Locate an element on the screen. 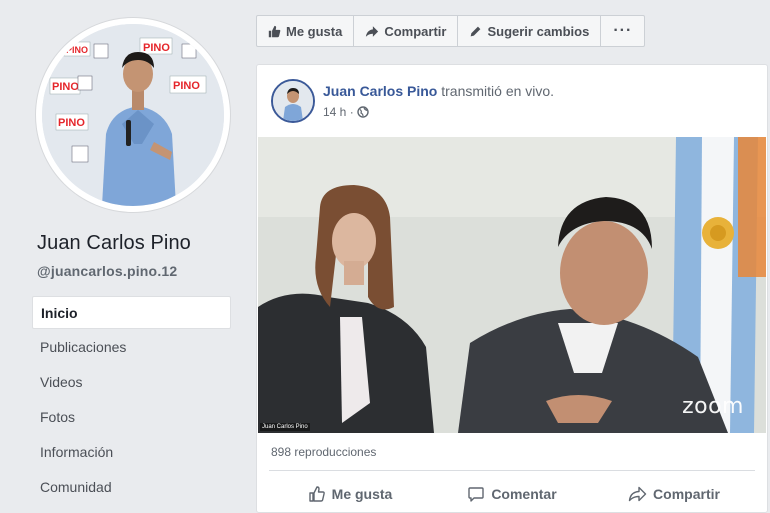 Image resolution: width=770 pixels, height=513 pixels. suggest-edits-button: Sugerir cambios is located at coordinates (530, 31).